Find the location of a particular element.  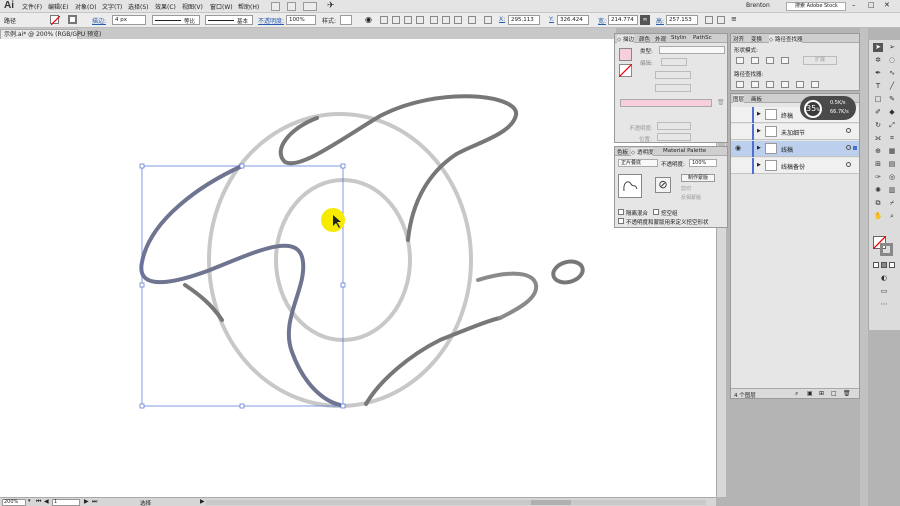

opacity-mask-define-checkbox is located at coordinates (621, 221).